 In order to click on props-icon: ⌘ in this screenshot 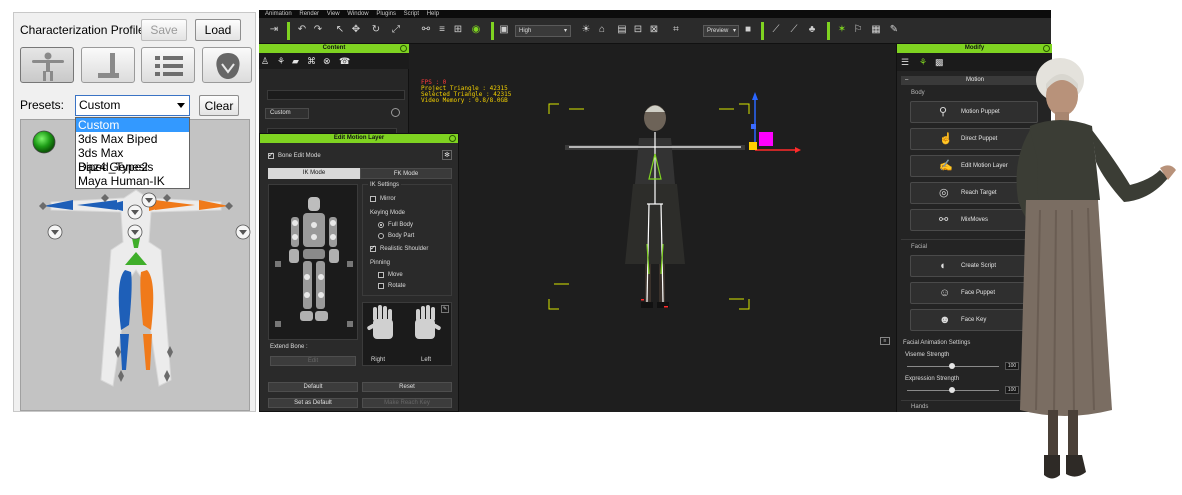, I will do `click(311, 61)`.